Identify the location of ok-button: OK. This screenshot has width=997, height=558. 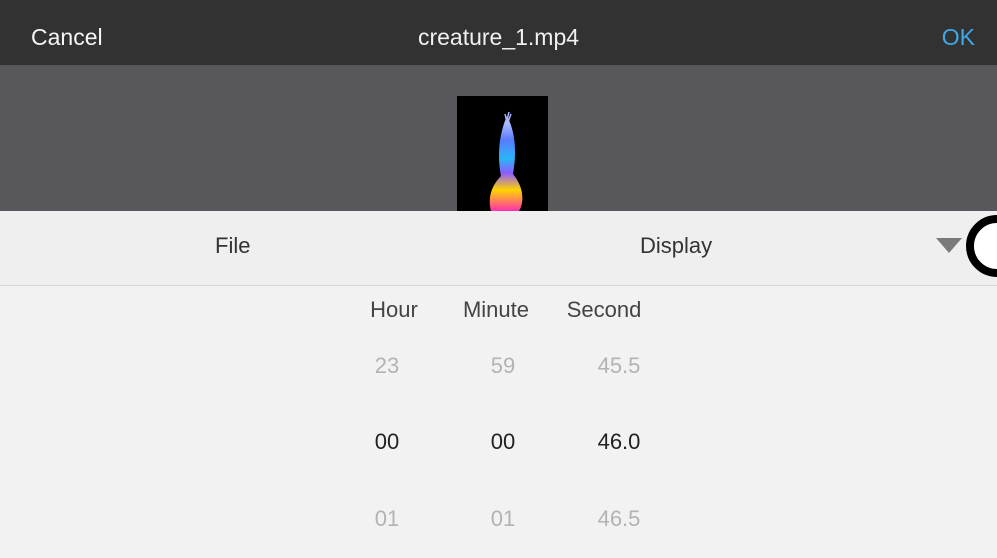
(958, 36).